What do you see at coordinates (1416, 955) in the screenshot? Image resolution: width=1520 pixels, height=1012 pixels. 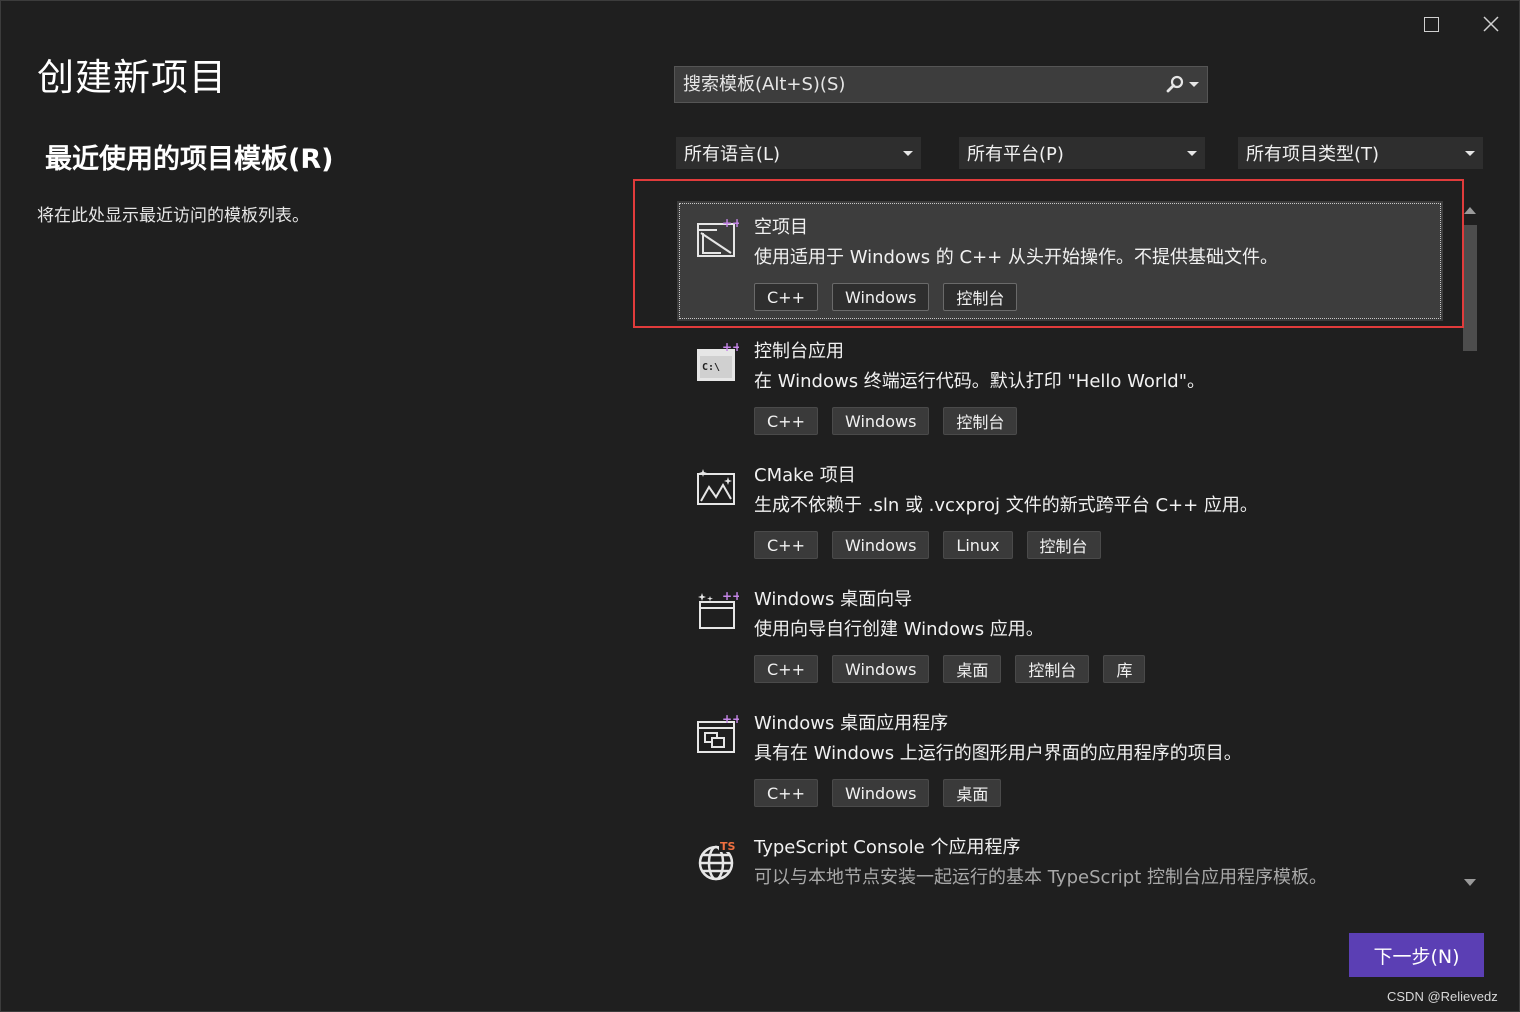 I see `next-button: 下一步(N)` at bounding box center [1416, 955].